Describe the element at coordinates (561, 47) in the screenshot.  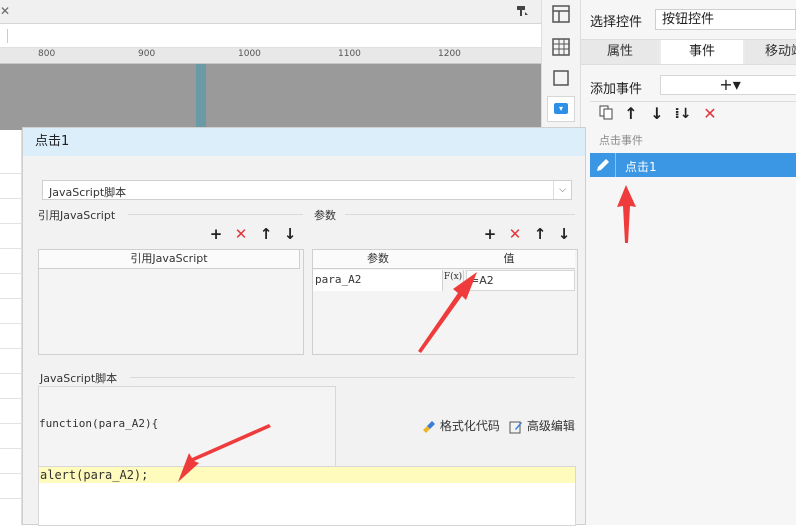
I see `table-icon` at that location.